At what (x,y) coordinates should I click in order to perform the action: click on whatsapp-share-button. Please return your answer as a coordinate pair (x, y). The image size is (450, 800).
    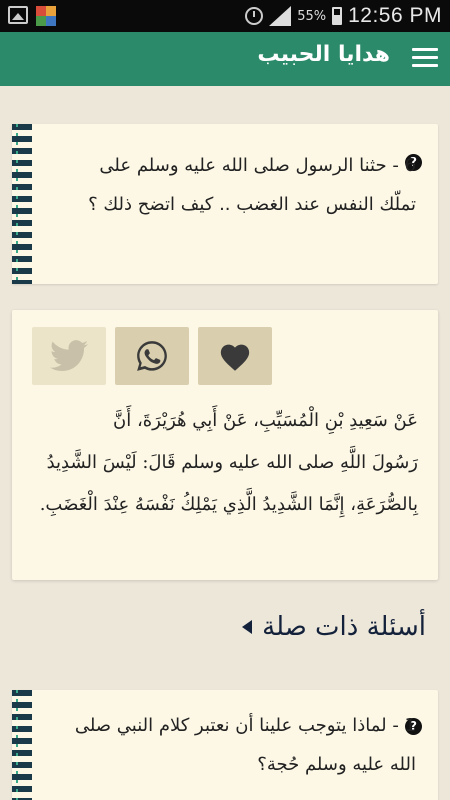
    Looking at the image, I should click on (152, 356).